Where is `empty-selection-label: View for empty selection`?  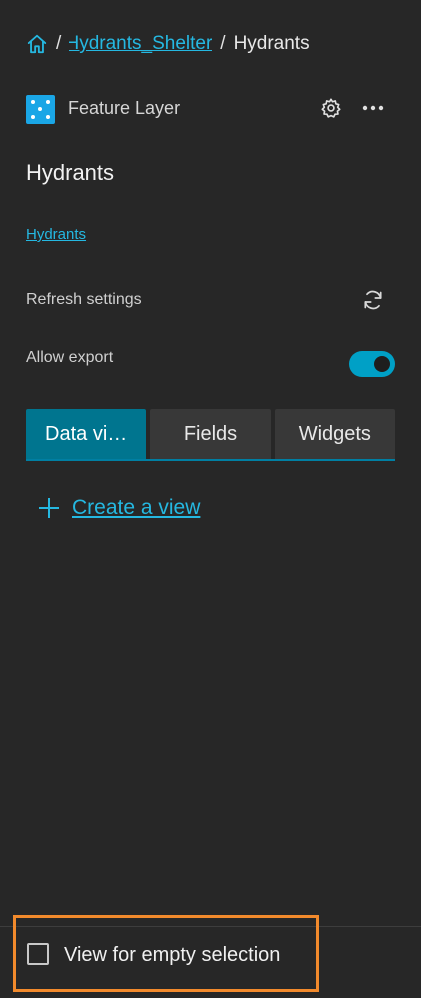
empty-selection-label: View for empty selection is located at coordinates (172, 955).